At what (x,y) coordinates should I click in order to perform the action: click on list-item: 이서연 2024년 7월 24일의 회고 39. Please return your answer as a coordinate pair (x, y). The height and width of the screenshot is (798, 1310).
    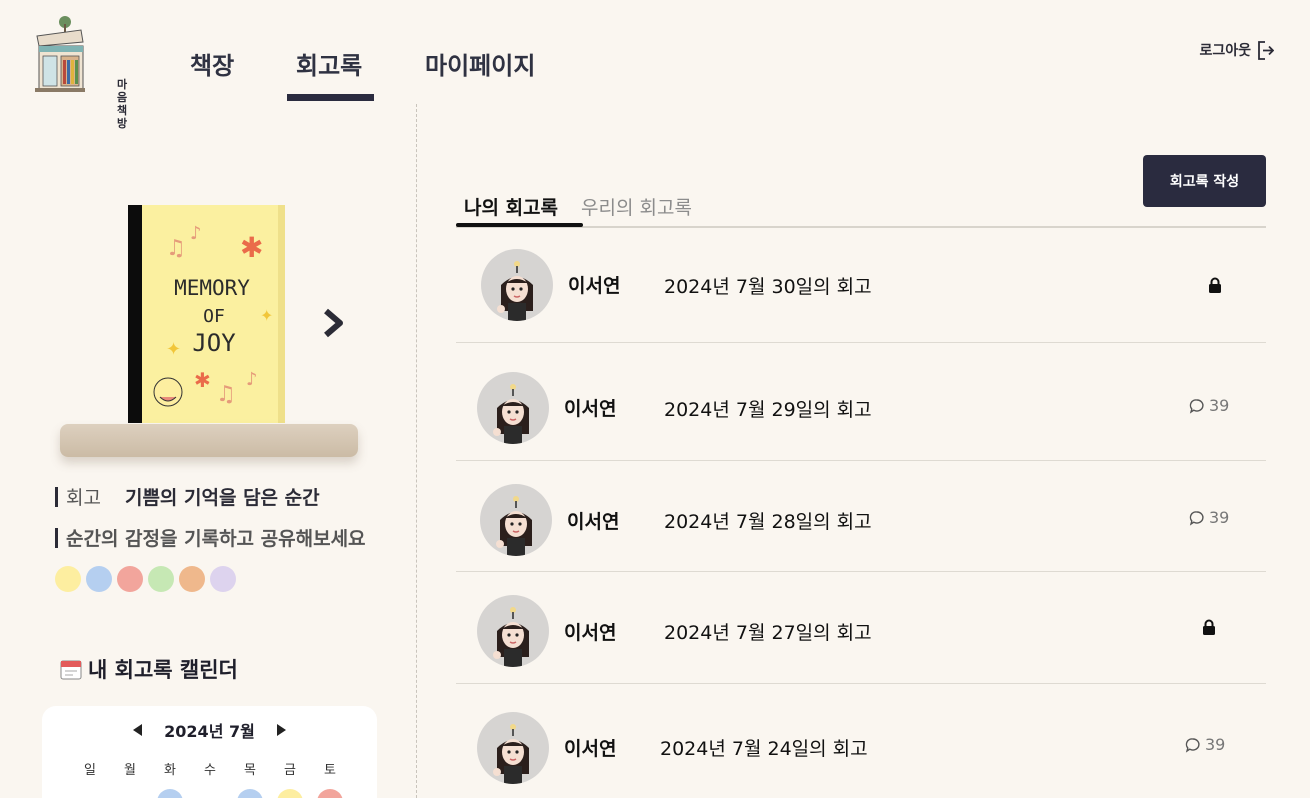
    Looking at the image, I should click on (861, 741).